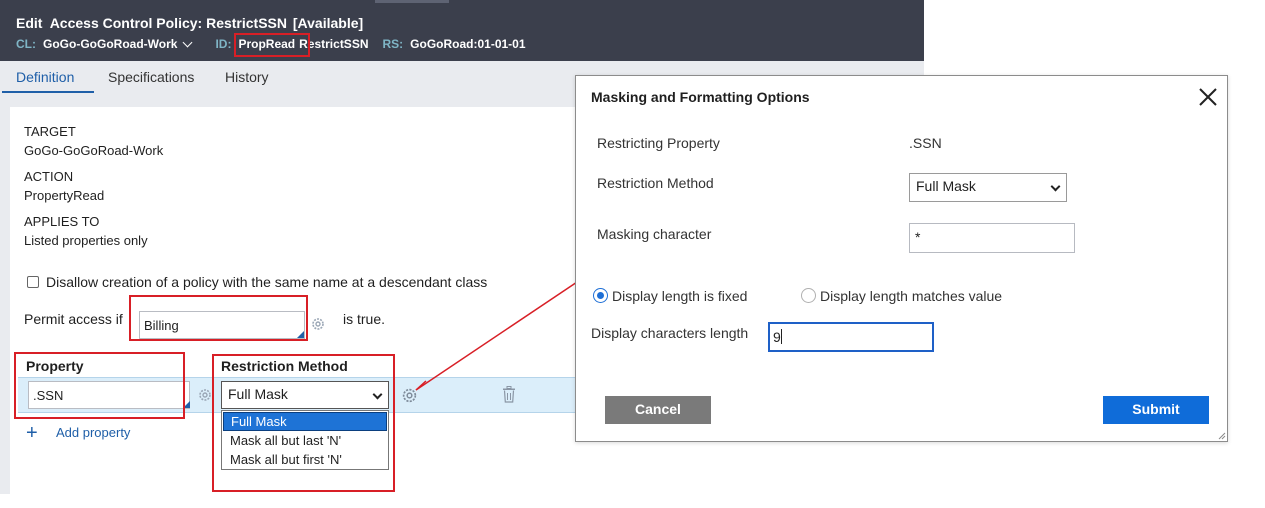 This screenshot has height=508, width=1265. Describe the element at coordinates (658, 143) in the screenshot. I see `restricting-property-label: Restricting Property` at that location.